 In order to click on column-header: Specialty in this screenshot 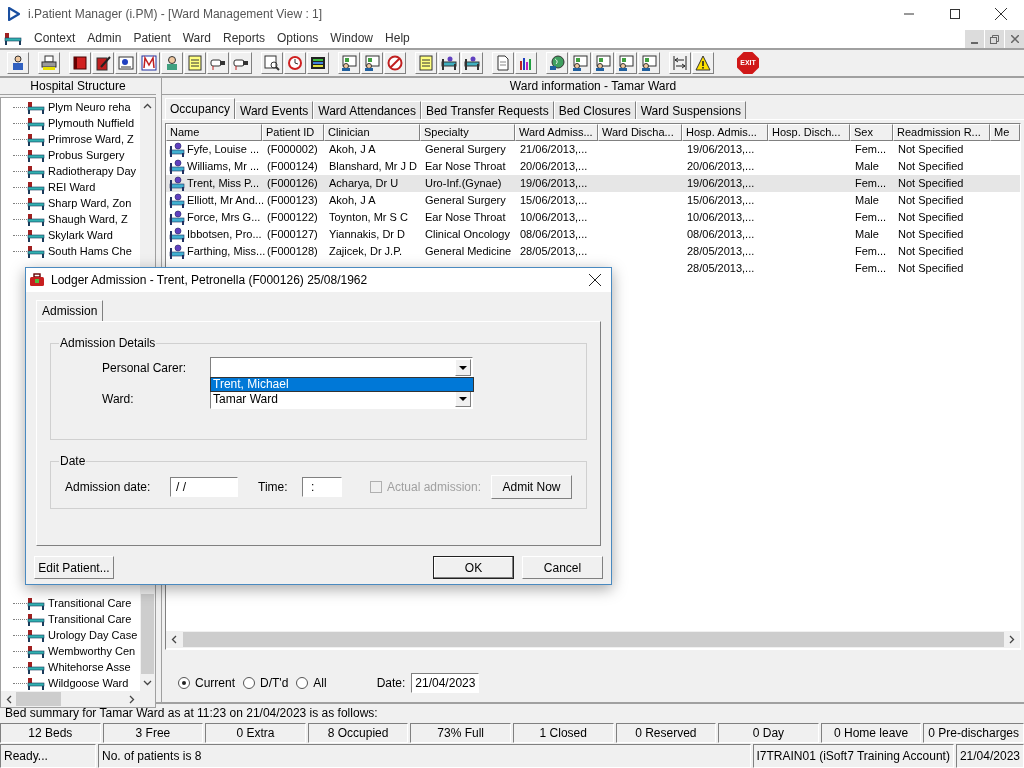, I will do `click(467, 132)`.